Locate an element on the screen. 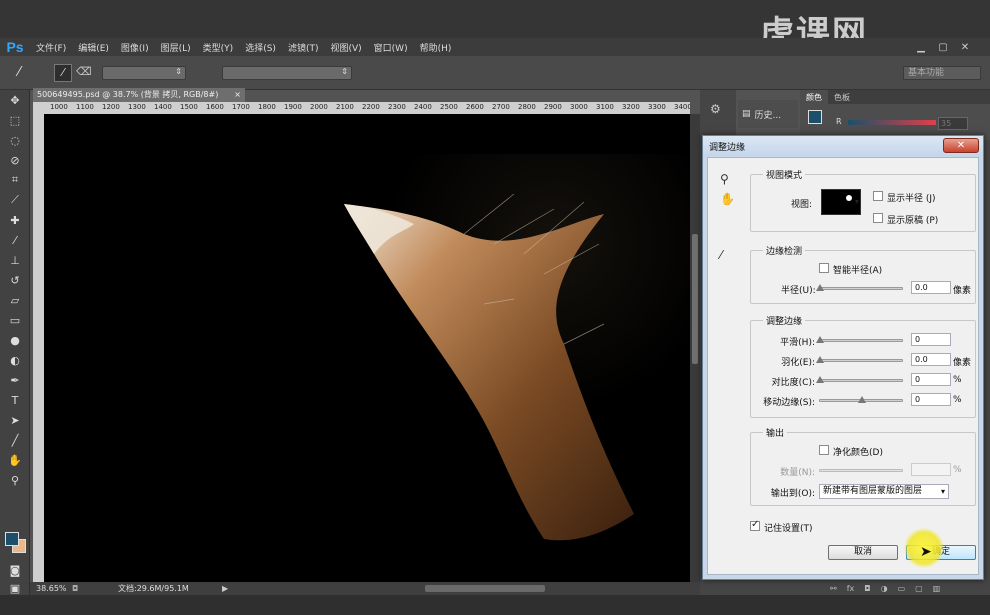 Image resolution: width=990 pixels, height=615 pixels. hand-icon: ✋ is located at coordinates (727, 199).